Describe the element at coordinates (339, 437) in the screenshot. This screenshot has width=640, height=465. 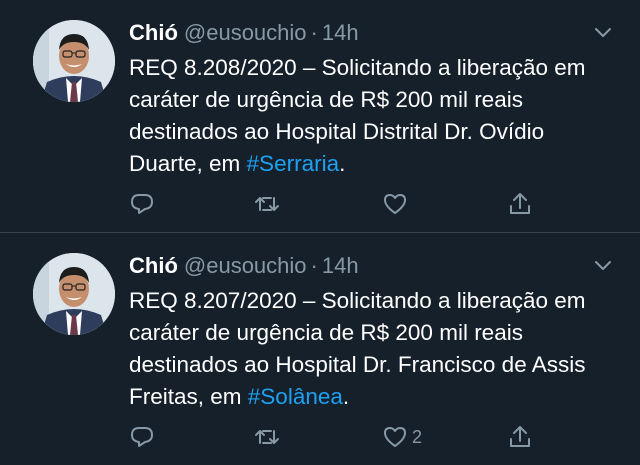
I see `tweet-actions: 2` at that location.